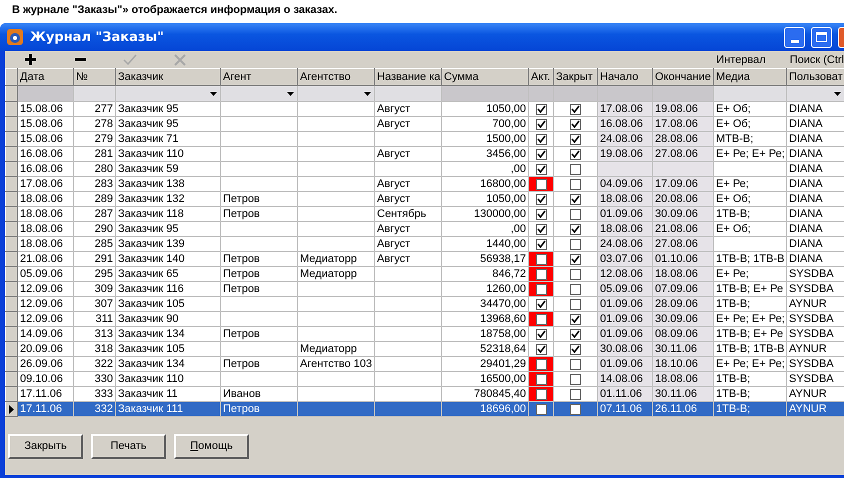 The image size is (844, 478). I want to click on toolbar-button: Интервал, so click(737, 60).